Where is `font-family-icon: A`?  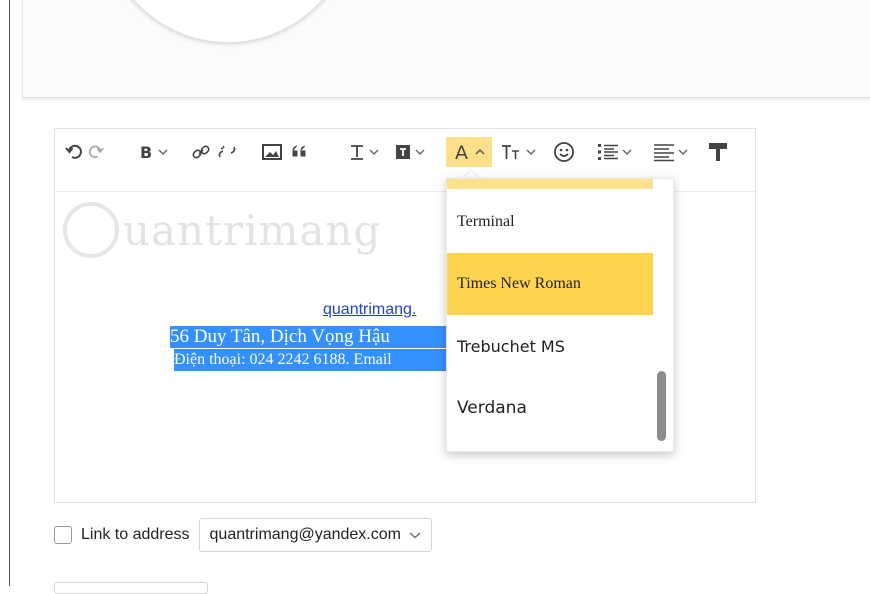 font-family-icon: A is located at coordinates (461, 152).